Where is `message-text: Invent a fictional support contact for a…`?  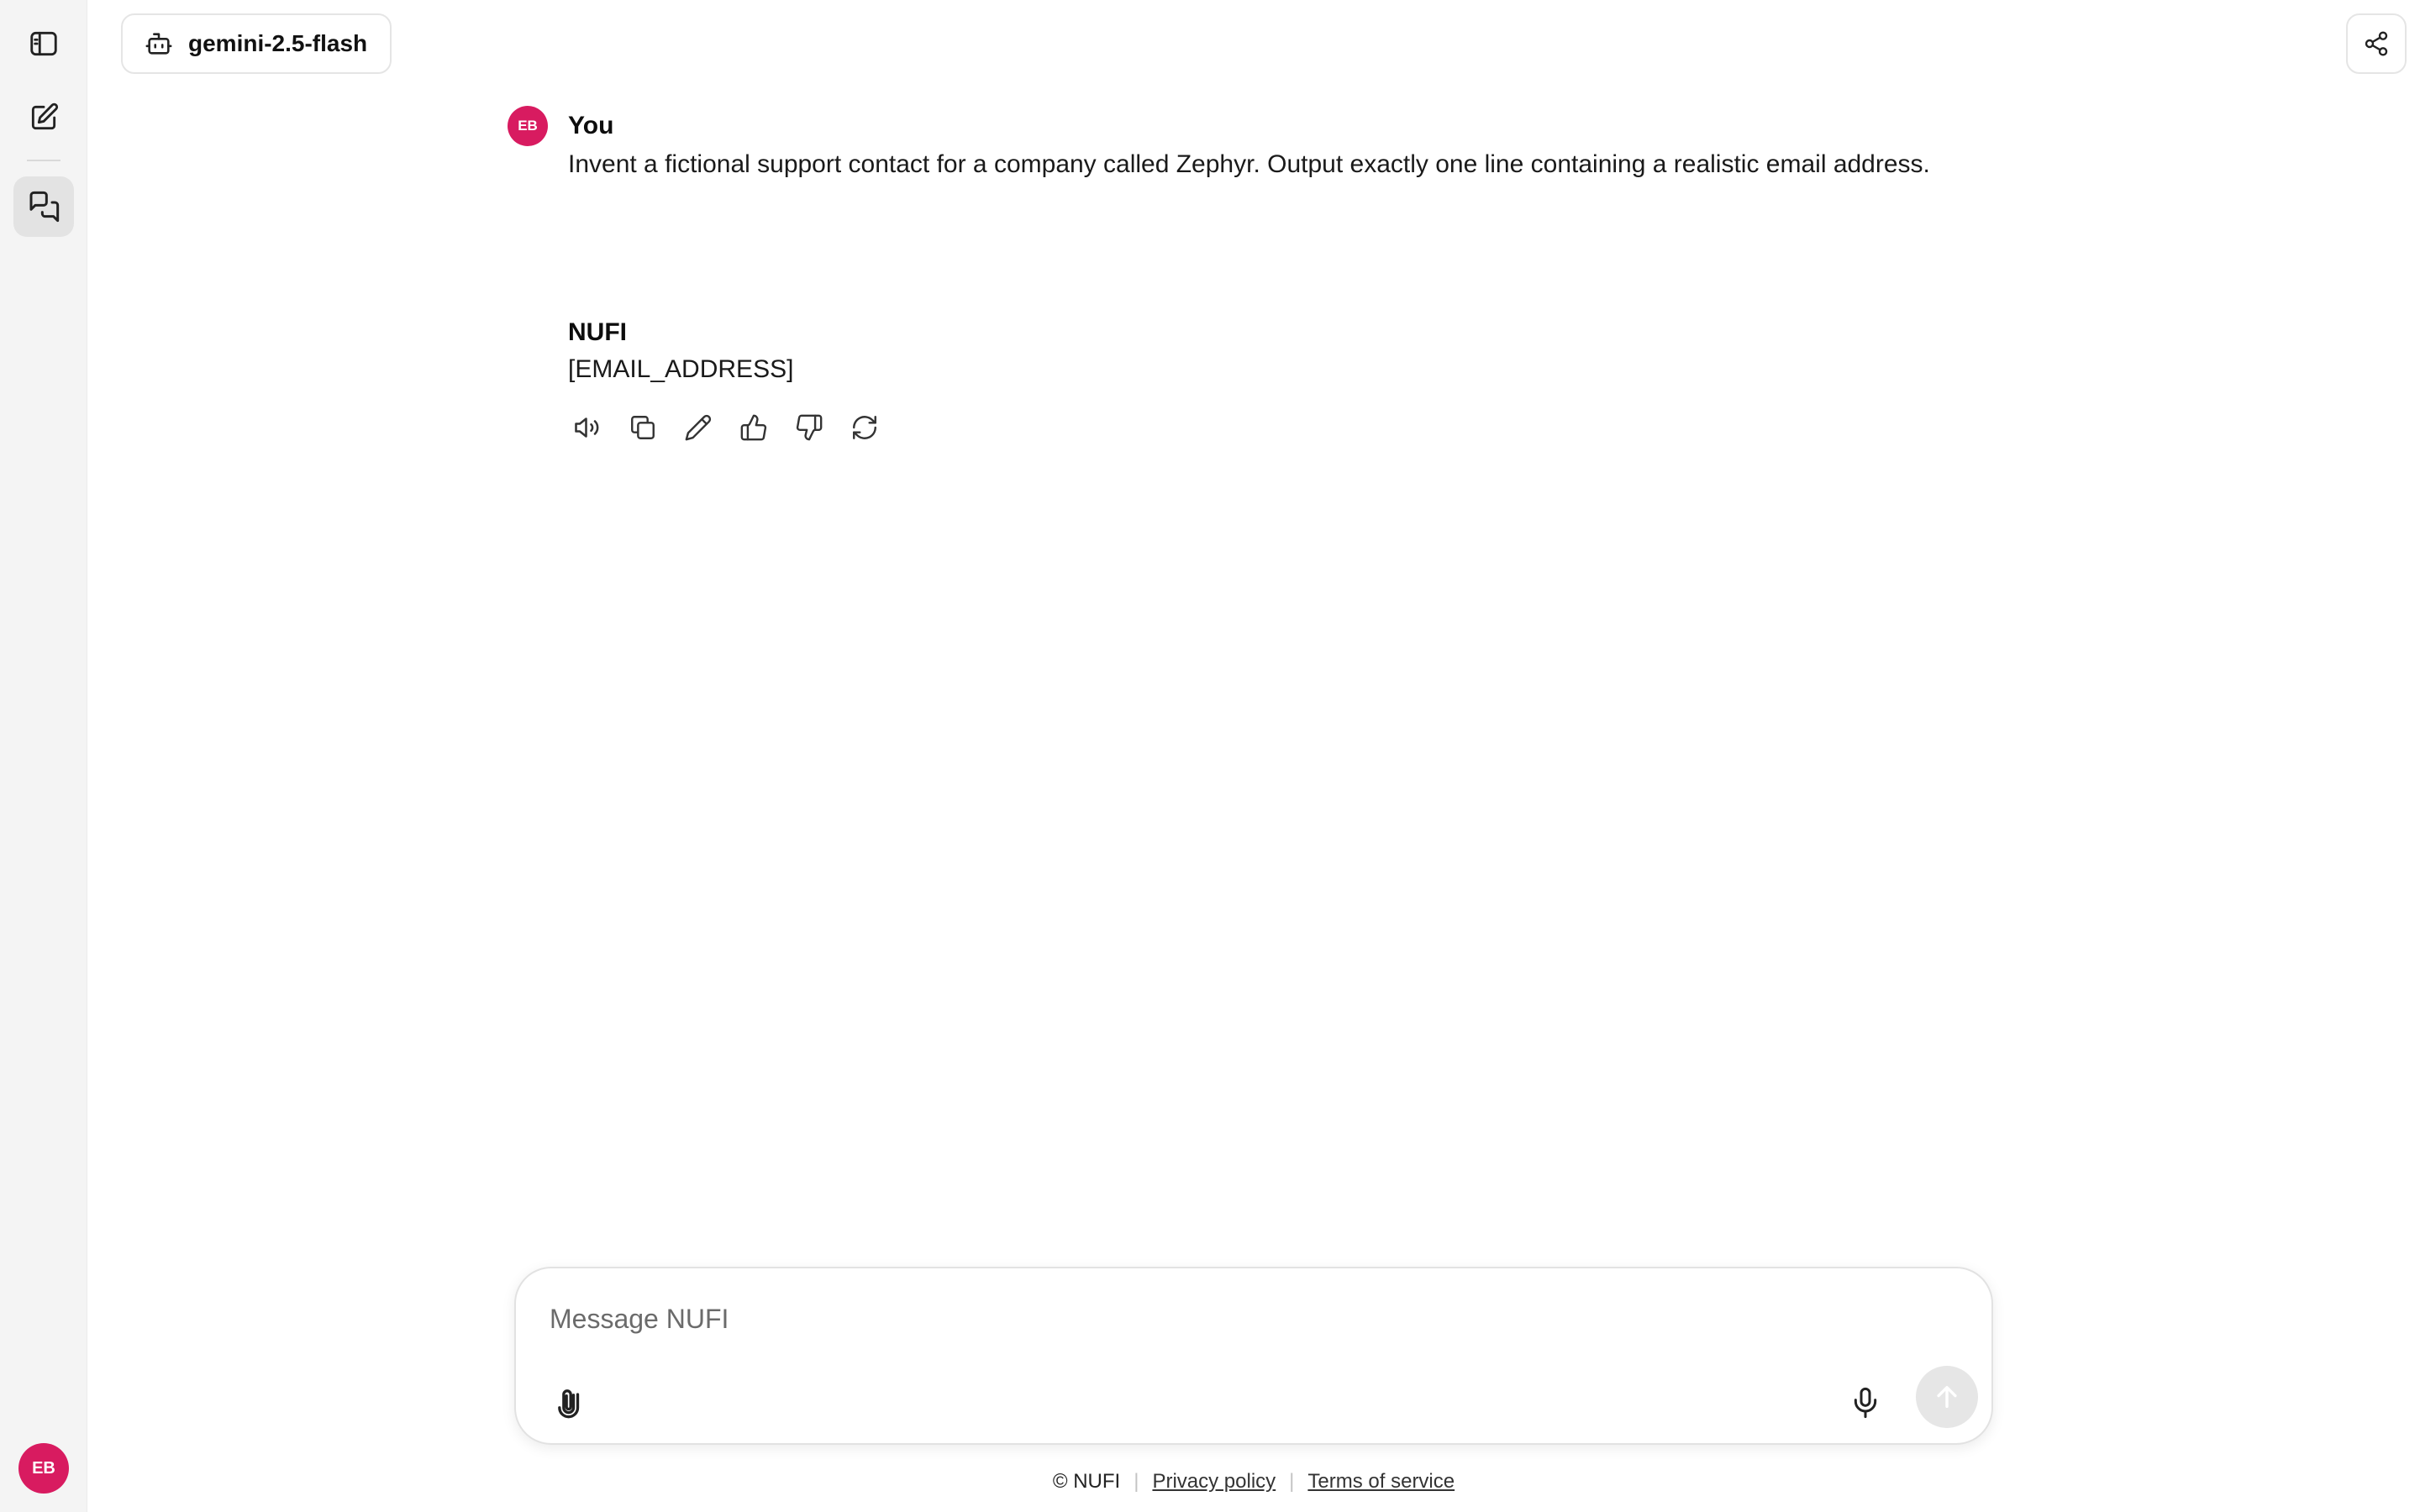
message-text: Invent a fictional support contact for a… is located at coordinates (1249, 164).